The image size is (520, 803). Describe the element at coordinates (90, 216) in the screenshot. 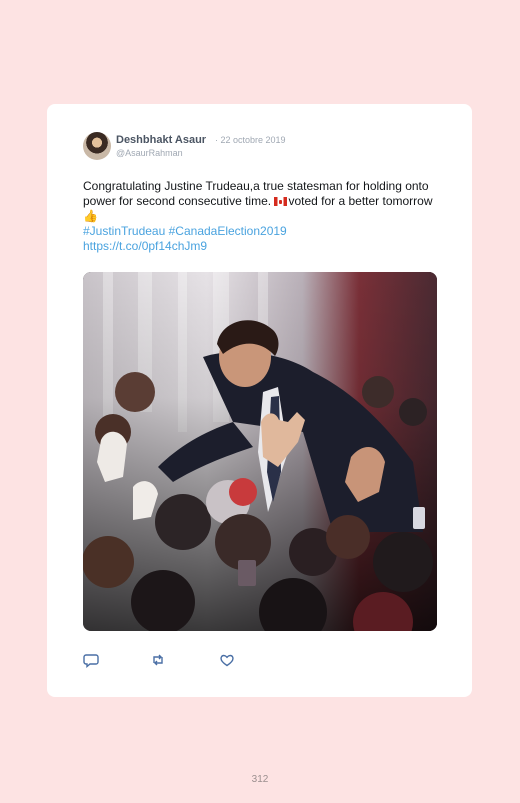

I see `thumbs-up-icon: 👍` at that location.